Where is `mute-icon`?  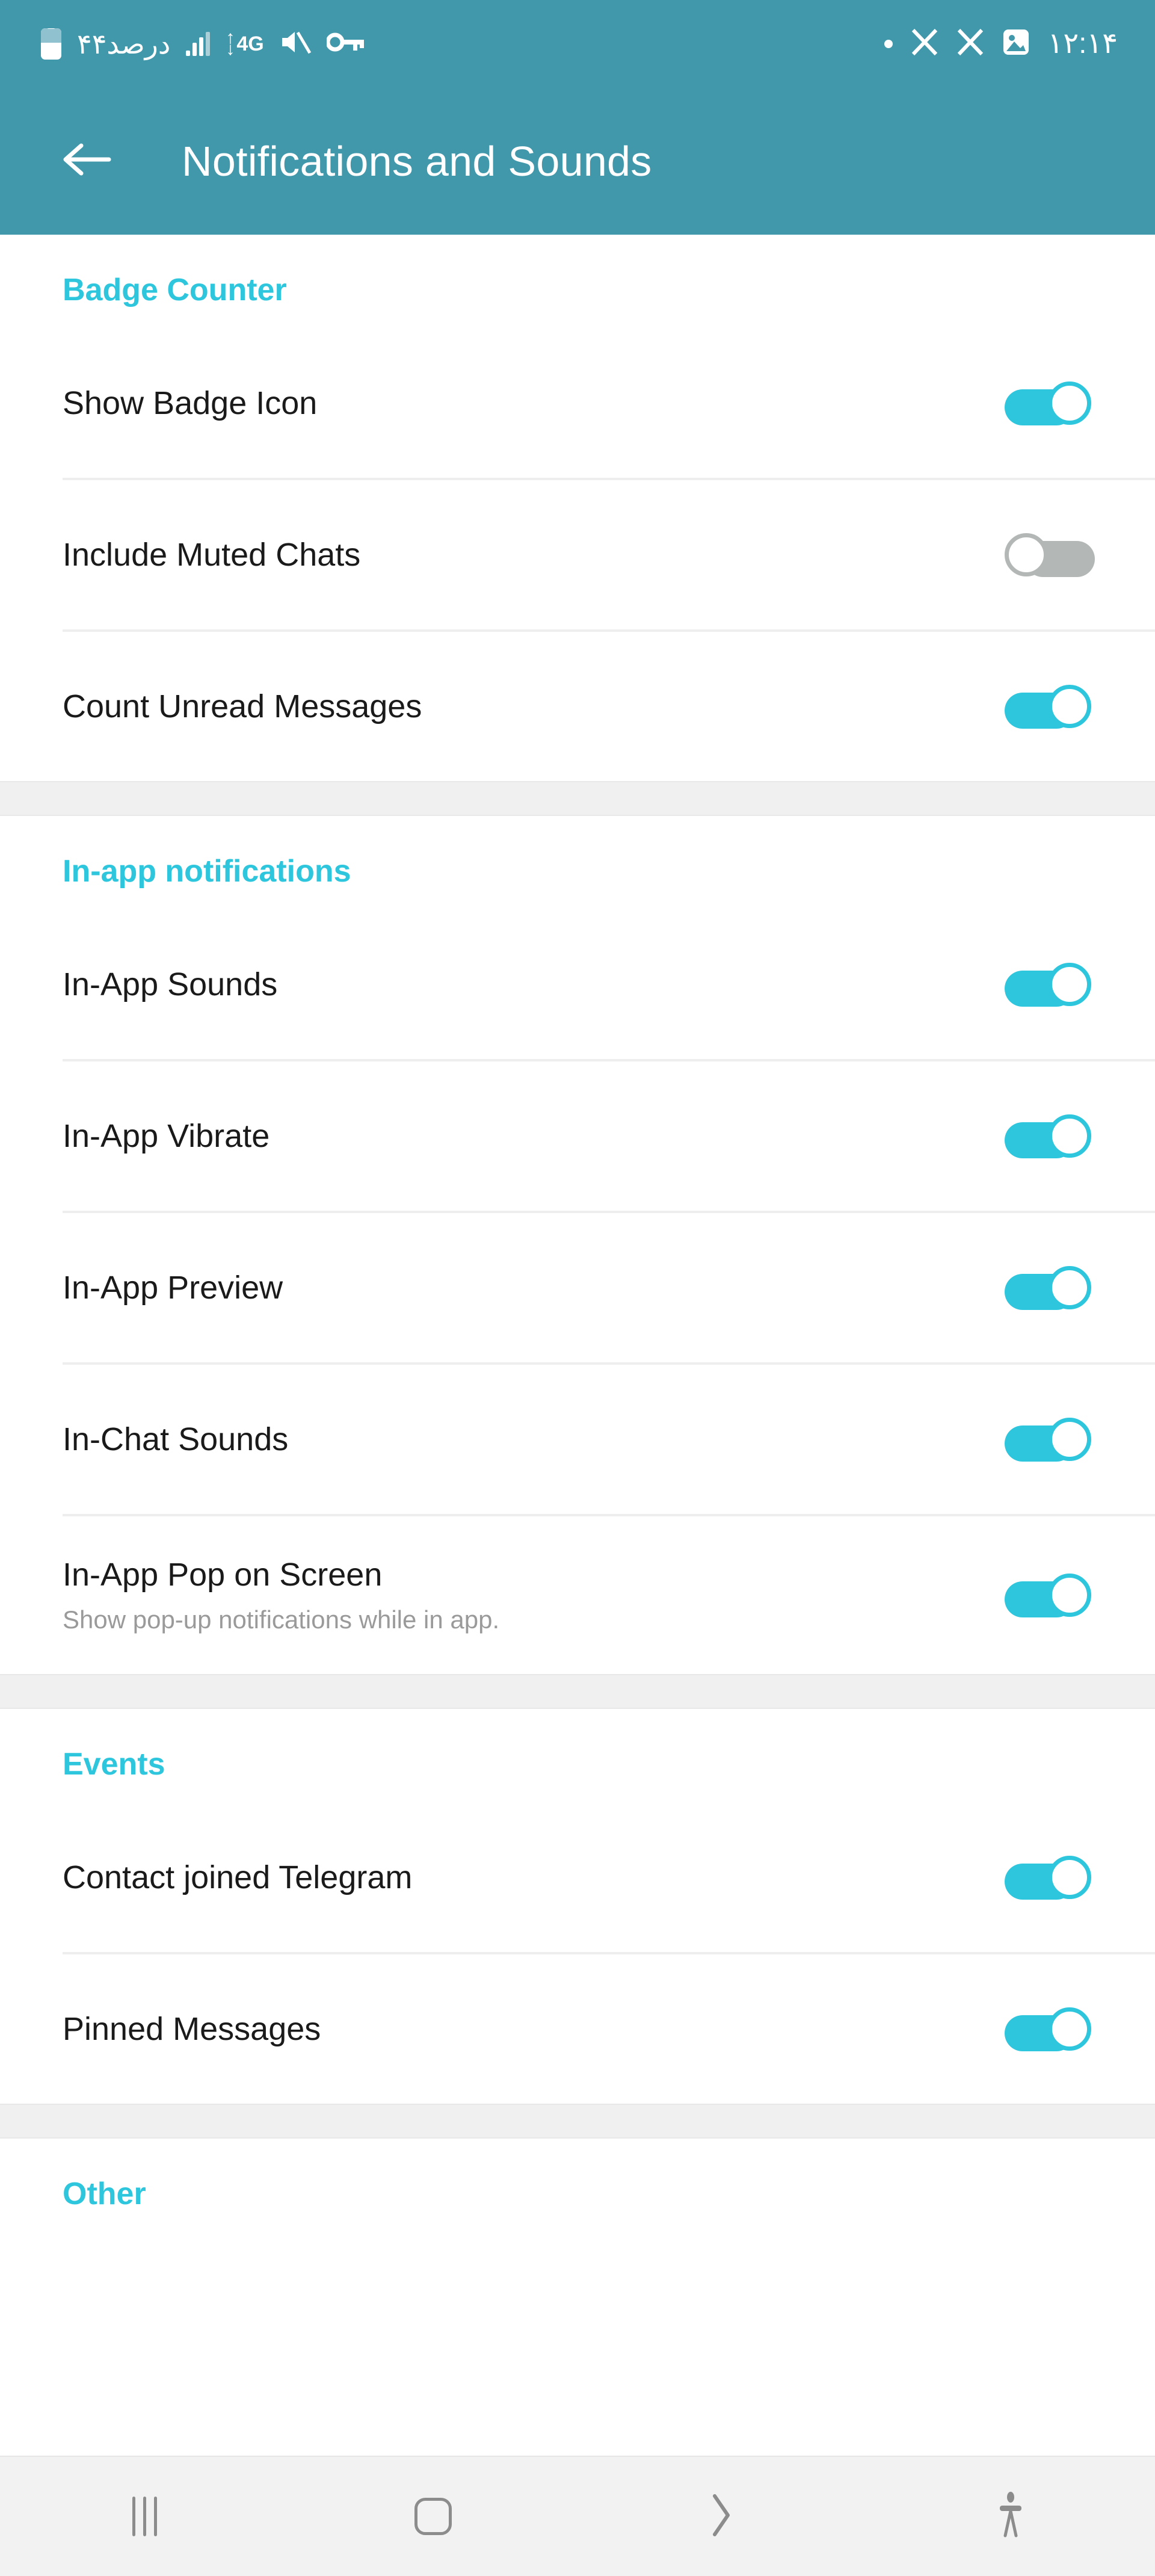 mute-icon is located at coordinates (295, 44).